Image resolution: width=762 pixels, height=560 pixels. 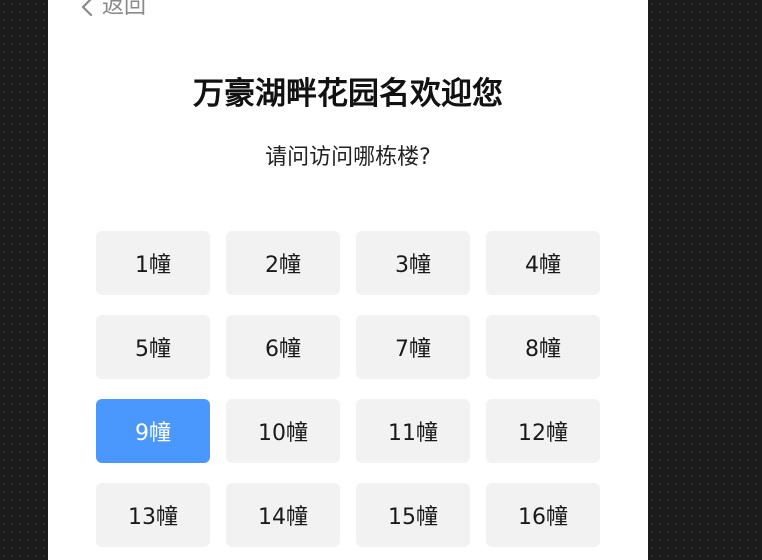 I want to click on building-question: 请问访问哪栋楼?, so click(x=348, y=157).